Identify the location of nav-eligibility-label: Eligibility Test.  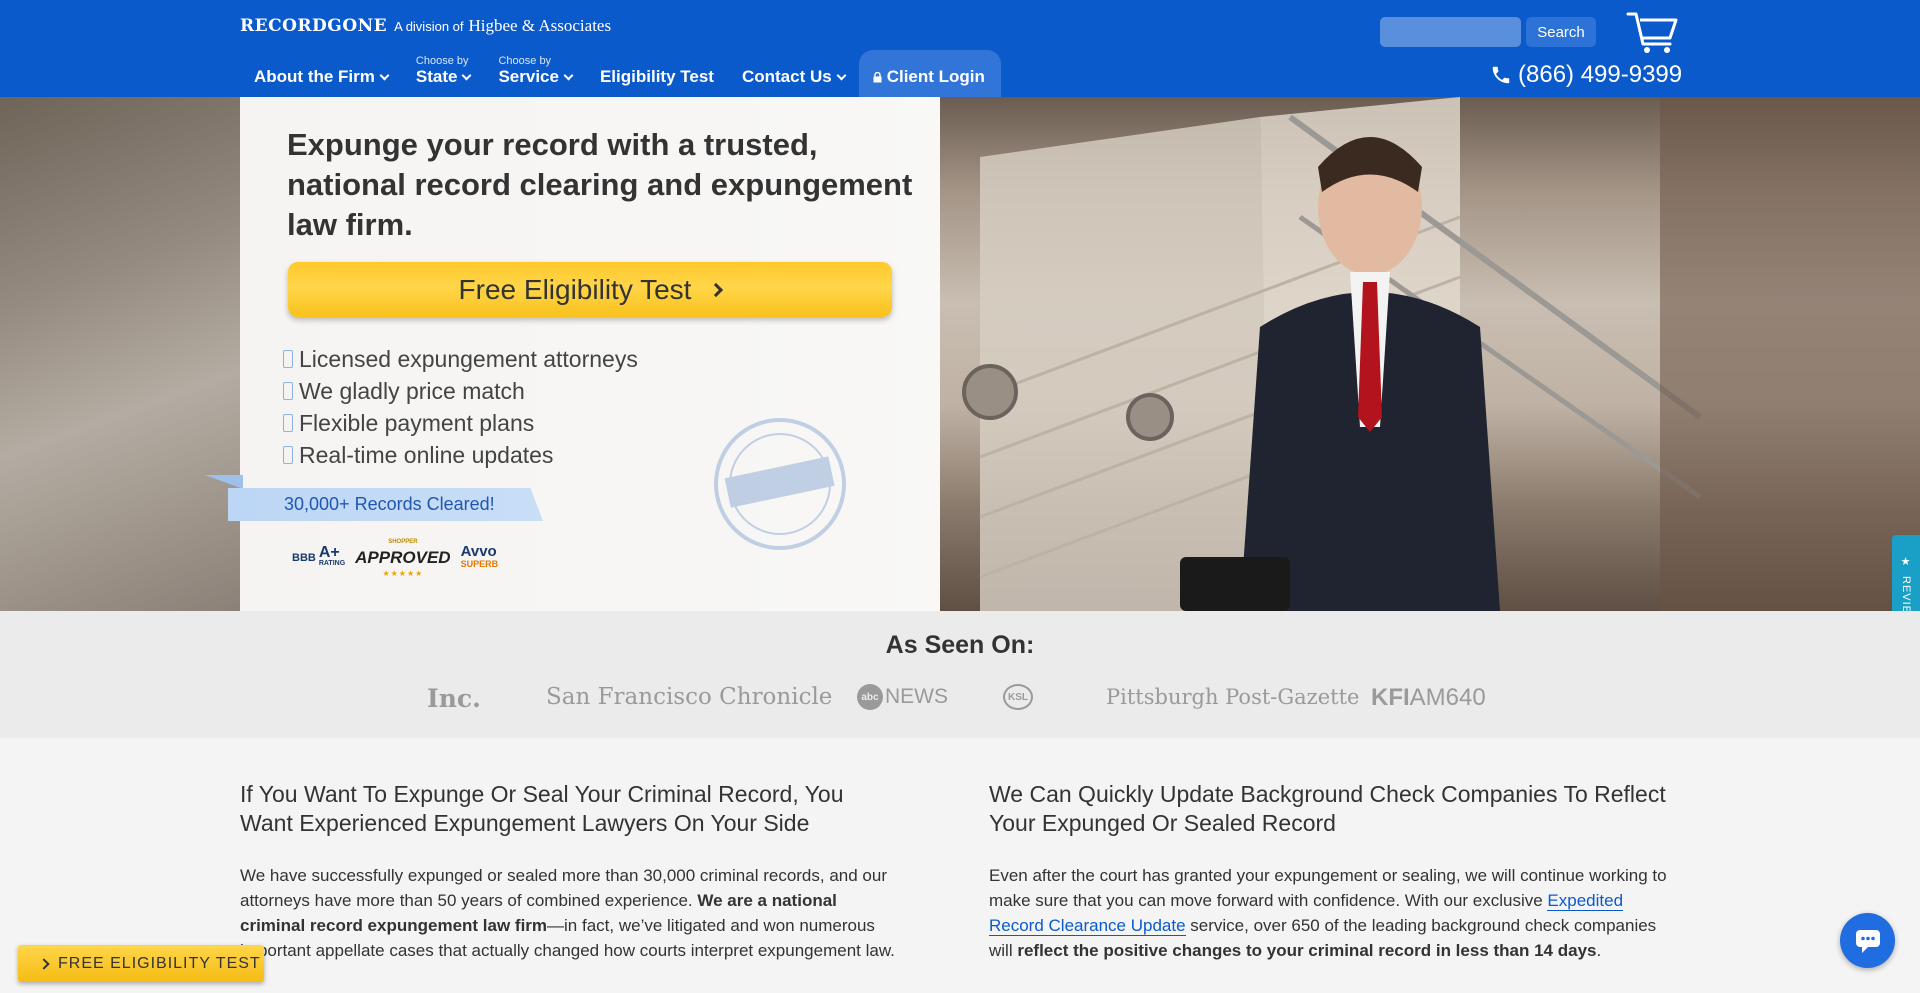
(656, 76).